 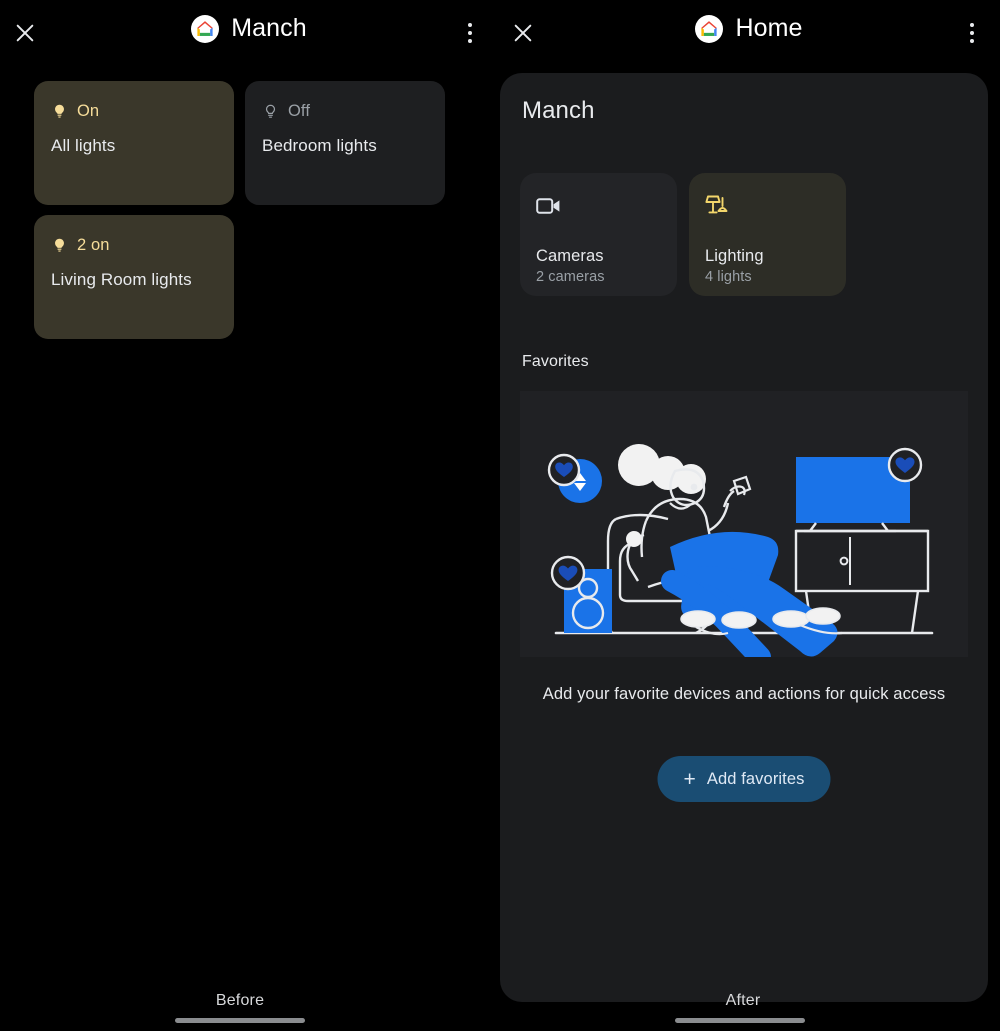 What do you see at coordinates (769, 28) in the screenshot?
I see `right-page-title: Home` at bounding box center [769, 28].